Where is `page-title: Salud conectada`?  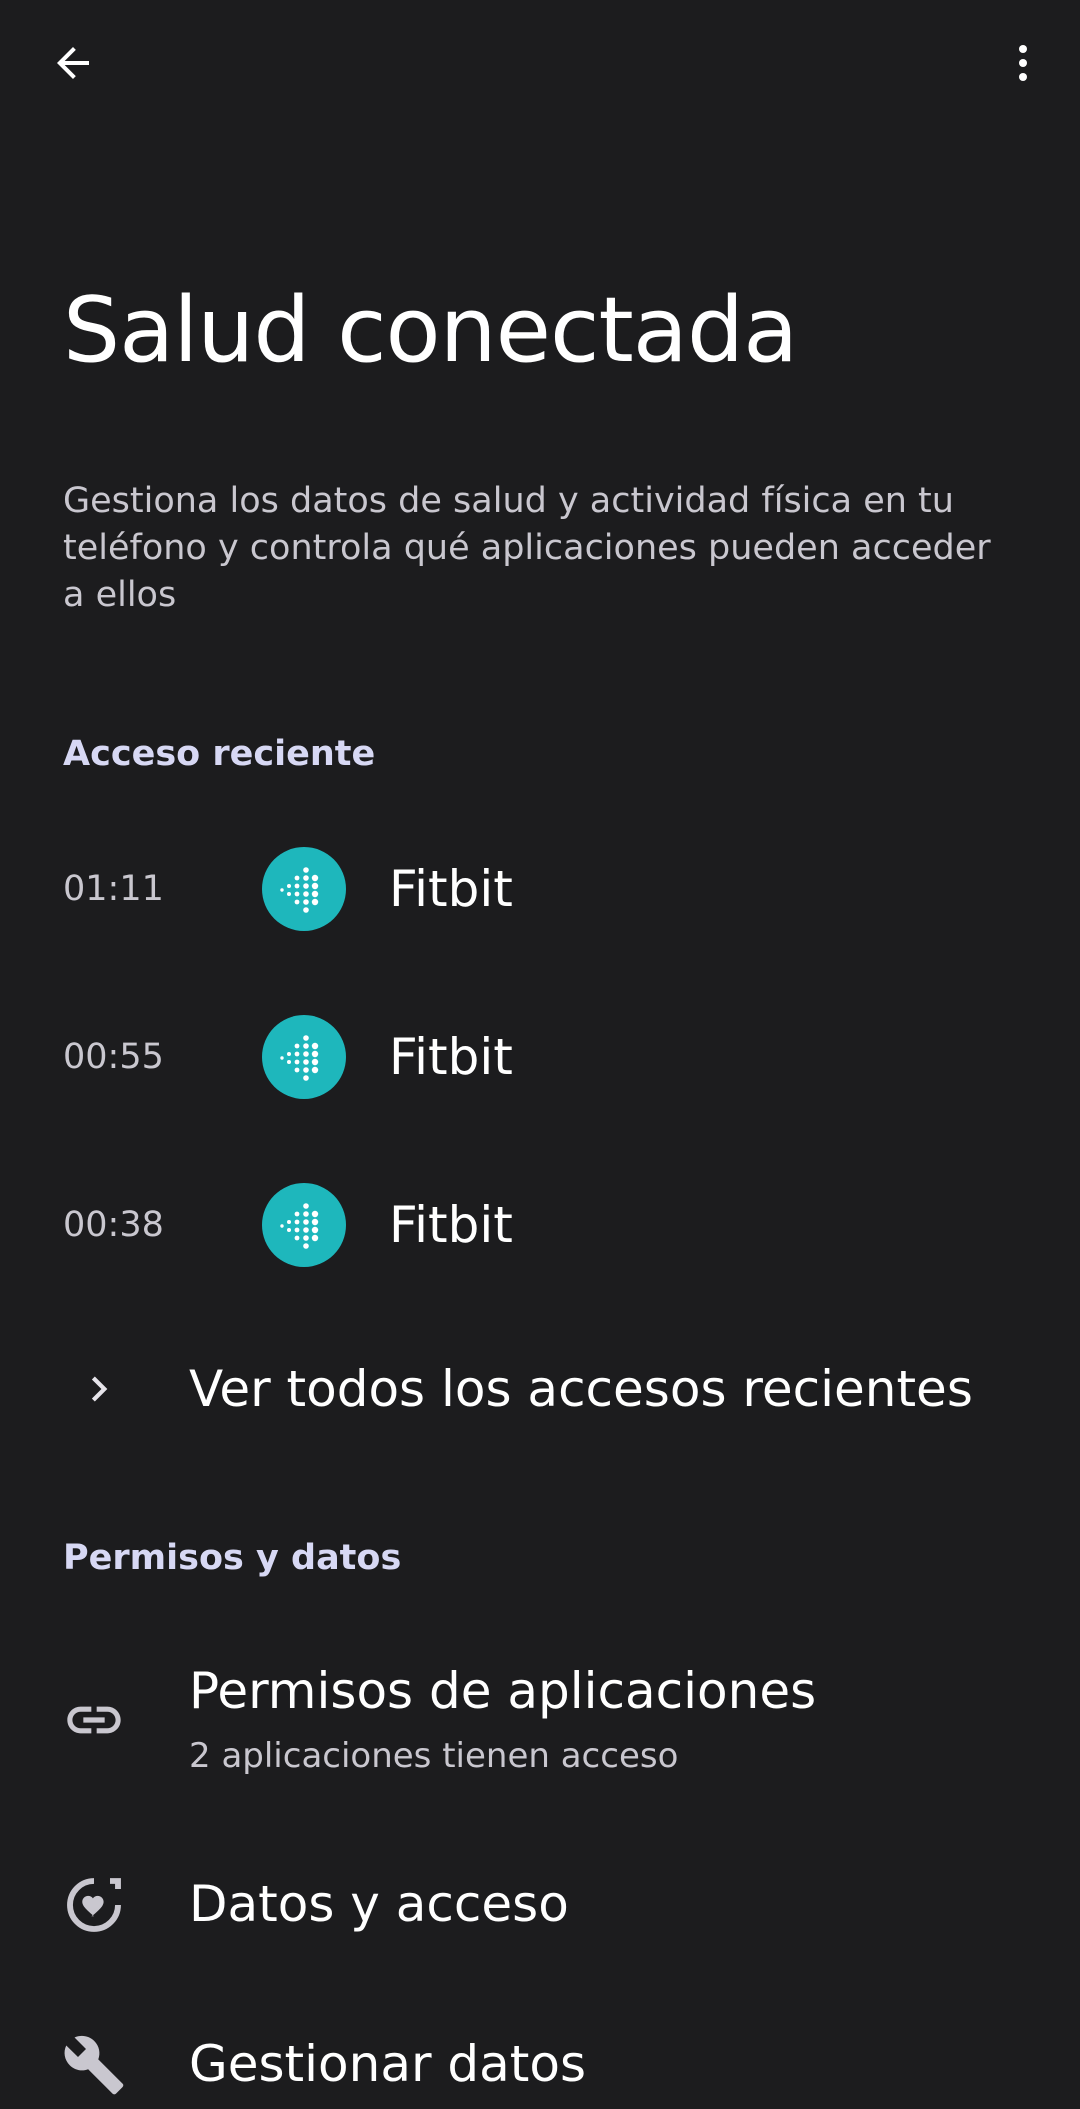 page-title: Salud conectada is located at coordinates (430, 330).